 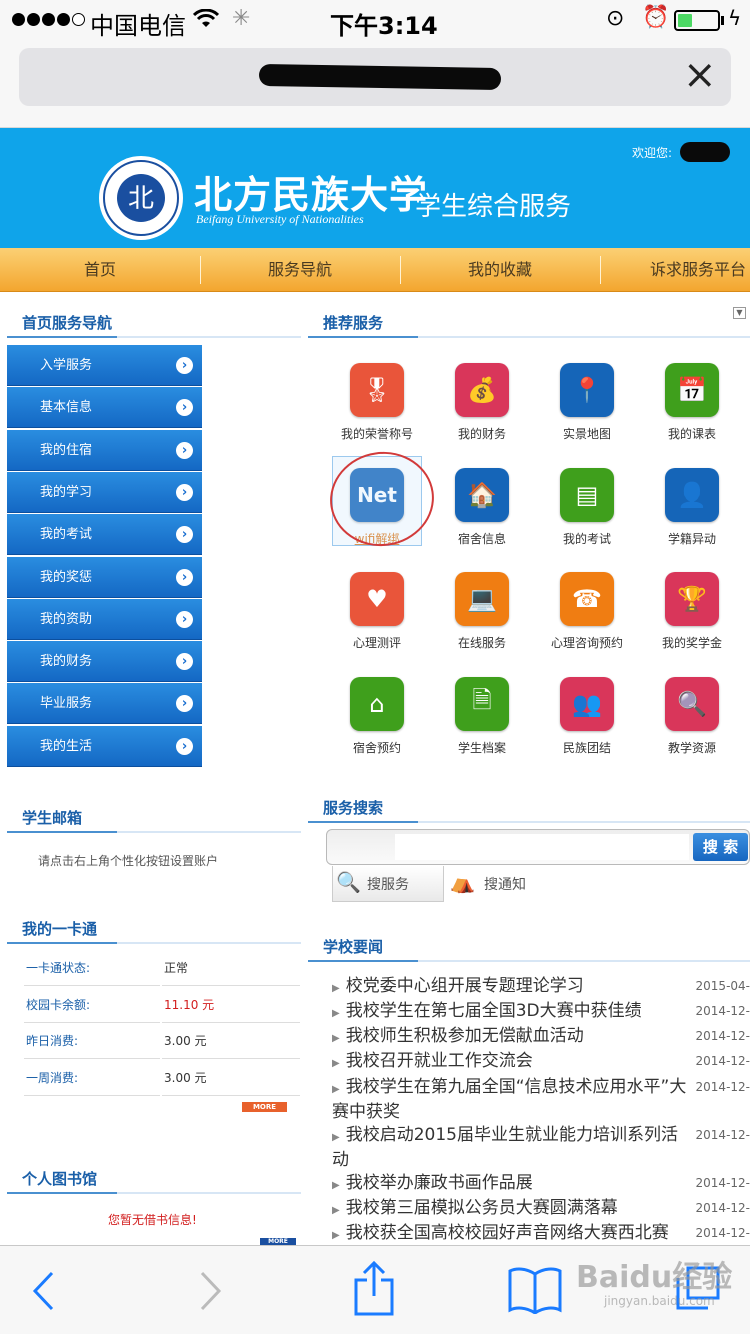 What do you see at coordinates (60, 1179) in the screenshot?
I see `library-title: 个人图书馆` at bounding box center [60, 1179].